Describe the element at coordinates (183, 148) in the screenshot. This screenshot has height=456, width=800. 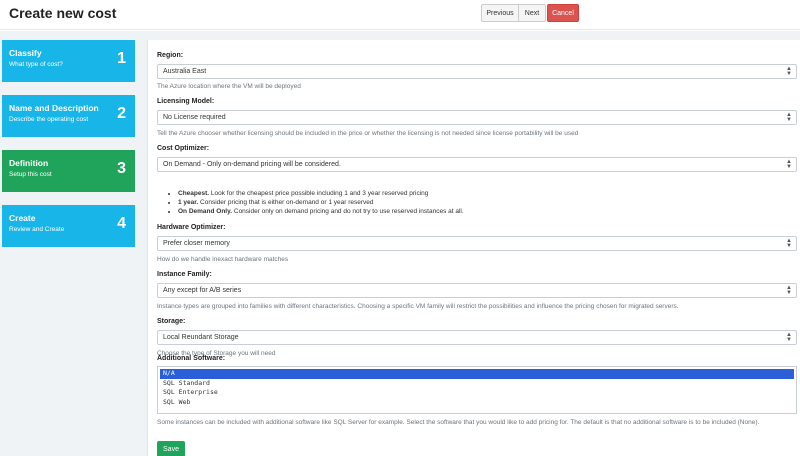
I see `cost-optimizer-label: Cost Optimizer:` at that location.